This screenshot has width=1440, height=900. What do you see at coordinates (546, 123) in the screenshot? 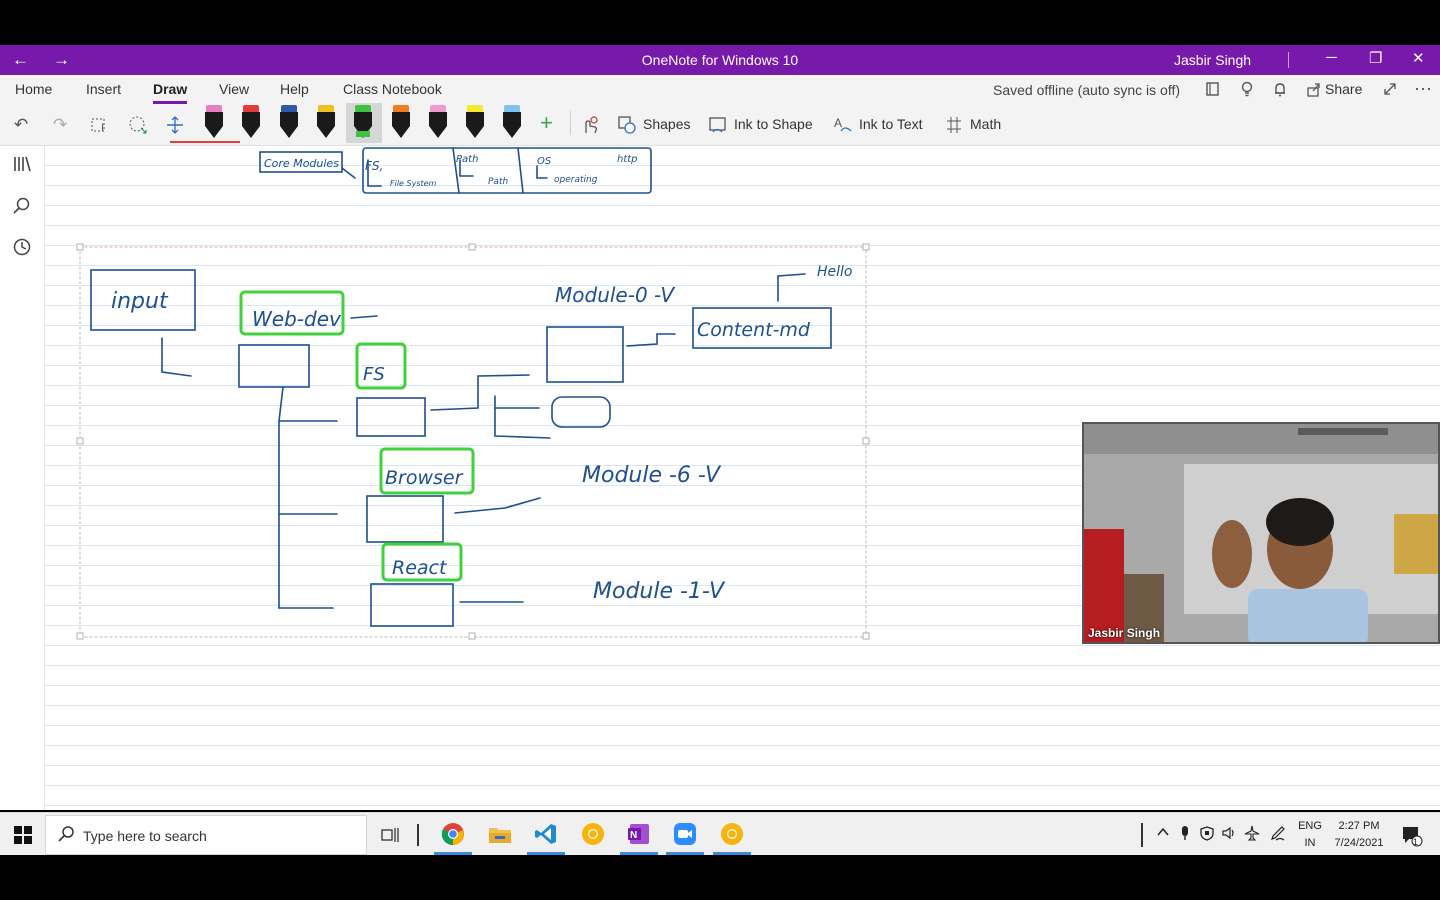
I see `add-pen-icon: +` at bounding box center [546, 123].